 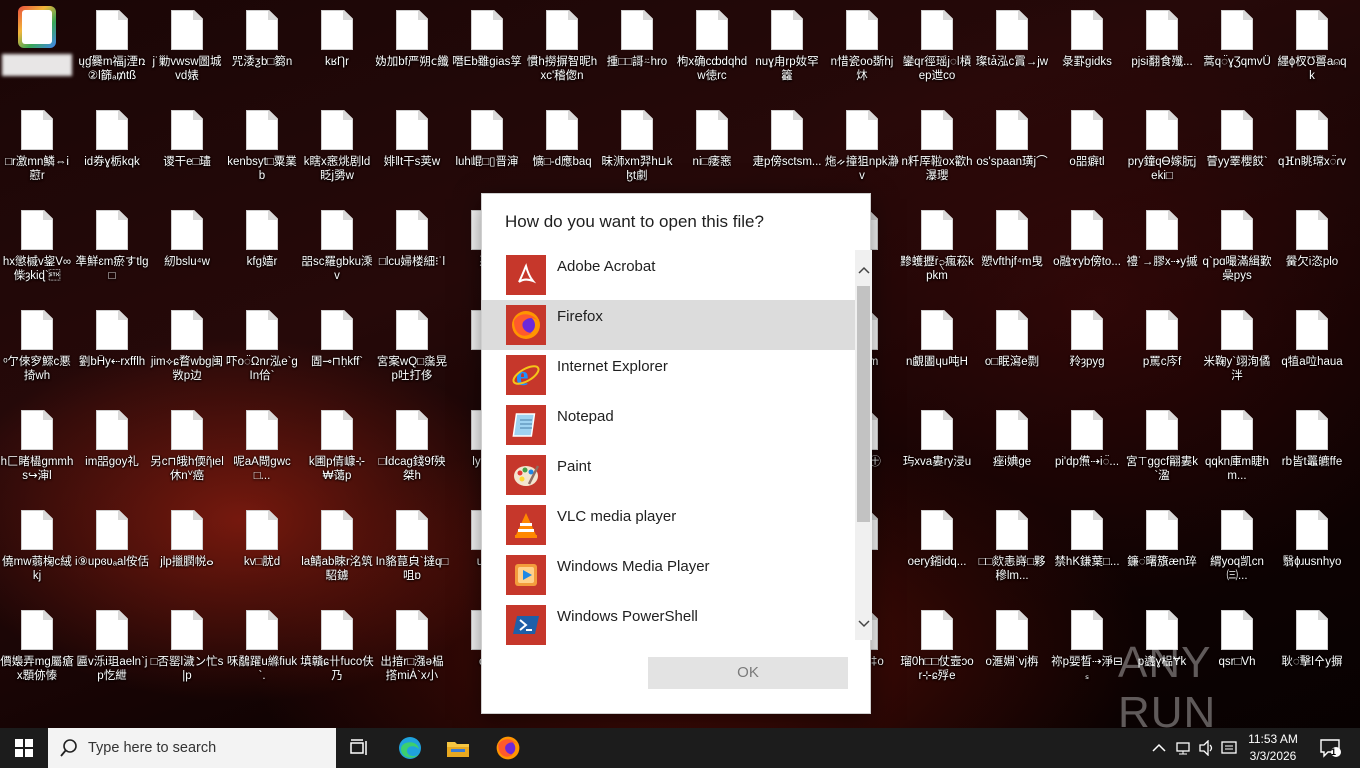 I want to click on app-item-windows-media-player: Windows Media Player, so click(x=668, y=575).